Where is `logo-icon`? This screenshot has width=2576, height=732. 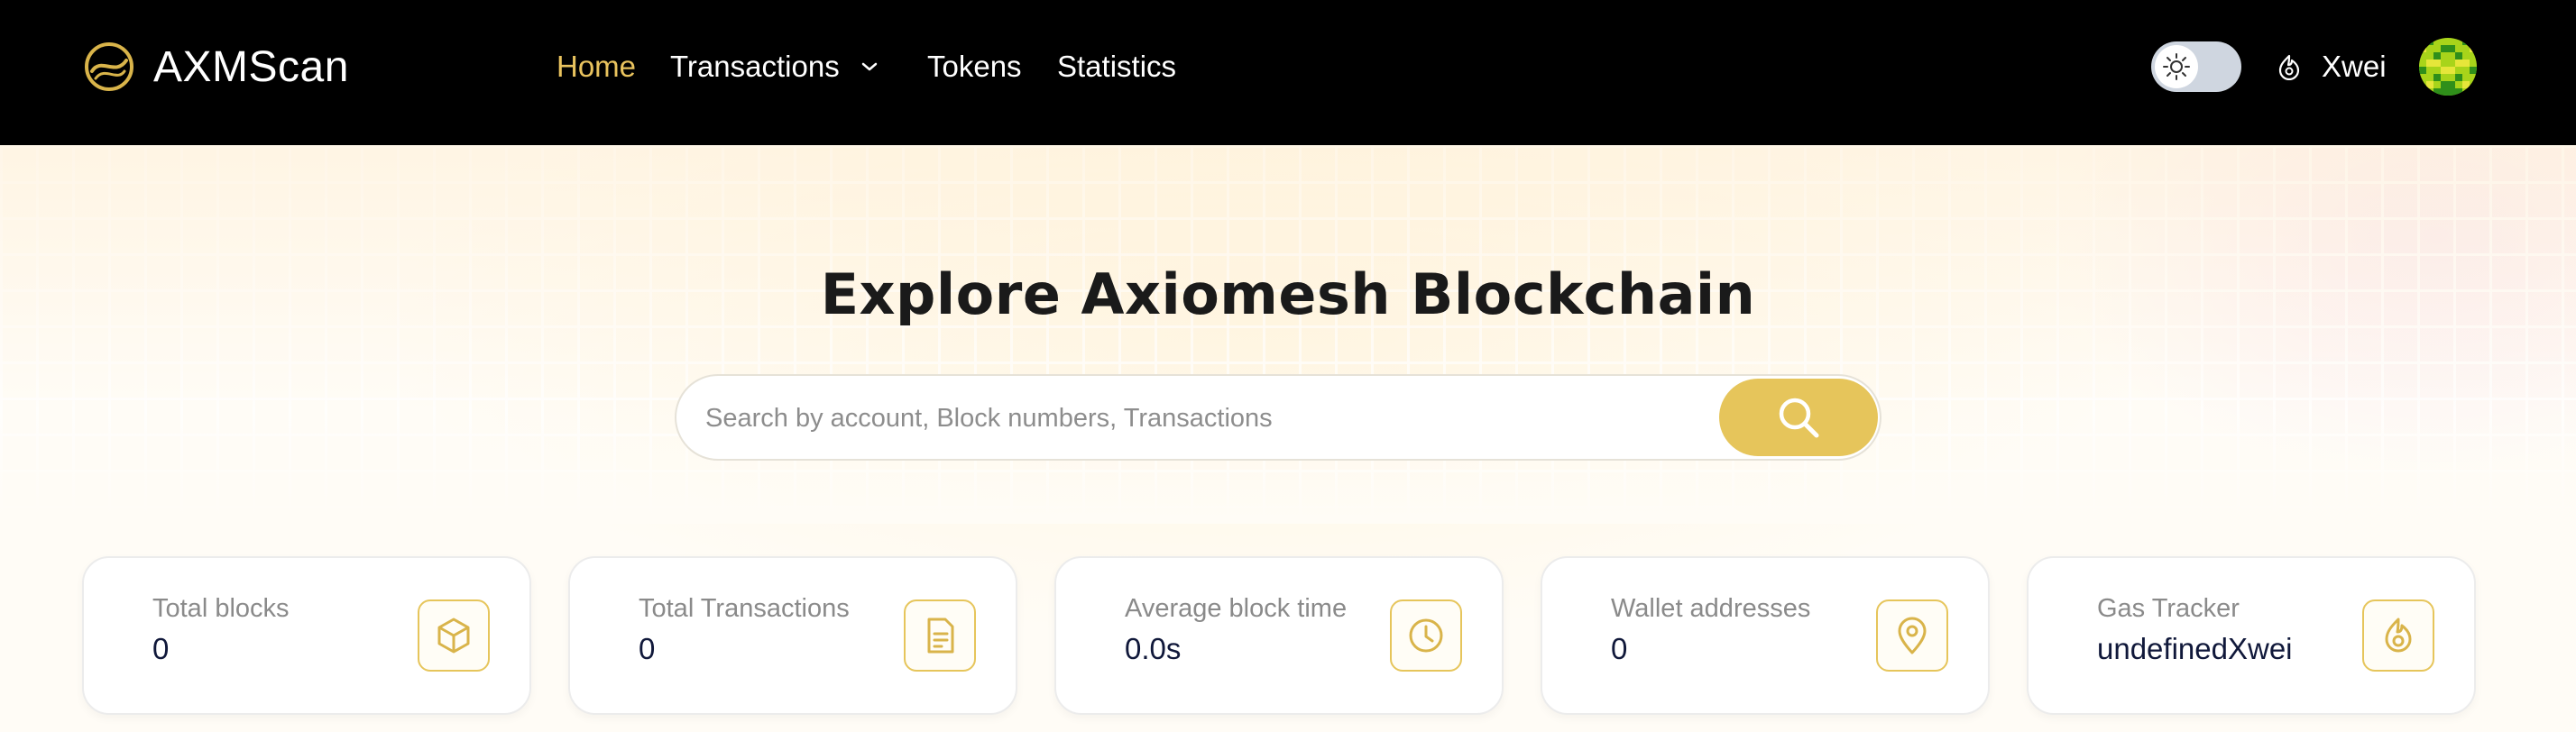
logo-icon is located at coordinates (109, 66).